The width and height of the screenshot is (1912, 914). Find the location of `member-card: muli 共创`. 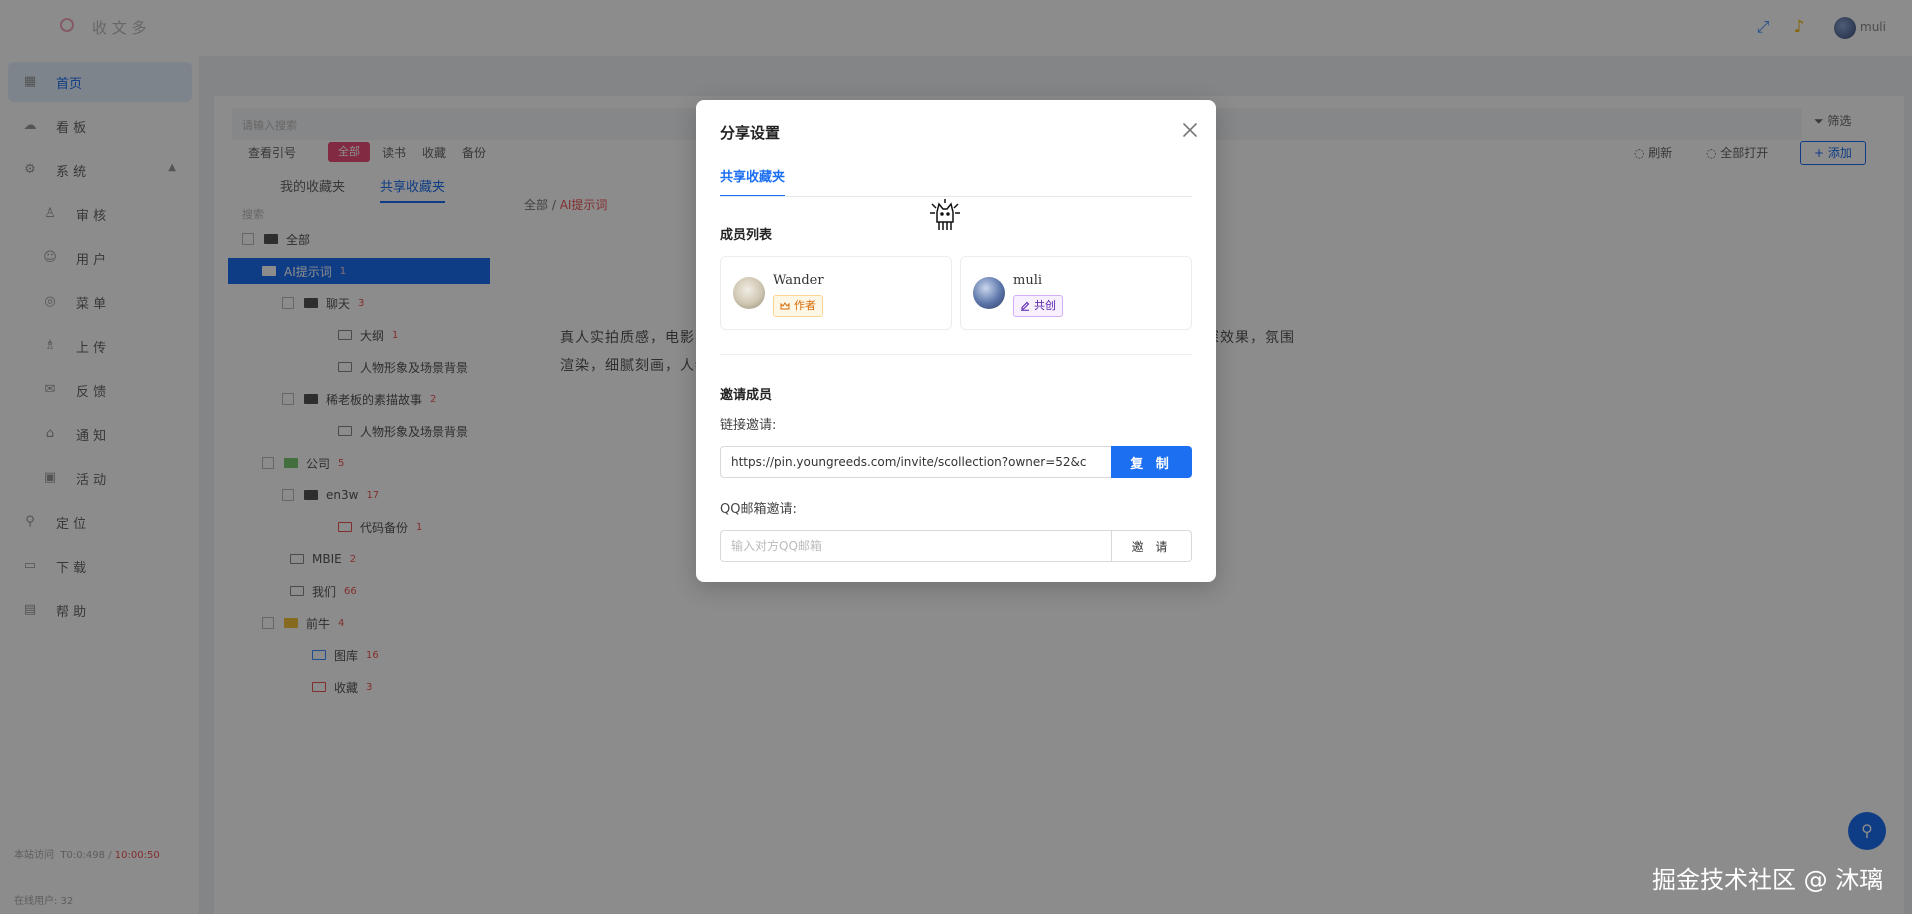

member-card: muli 共创 is located at coordinates (1076, 293).